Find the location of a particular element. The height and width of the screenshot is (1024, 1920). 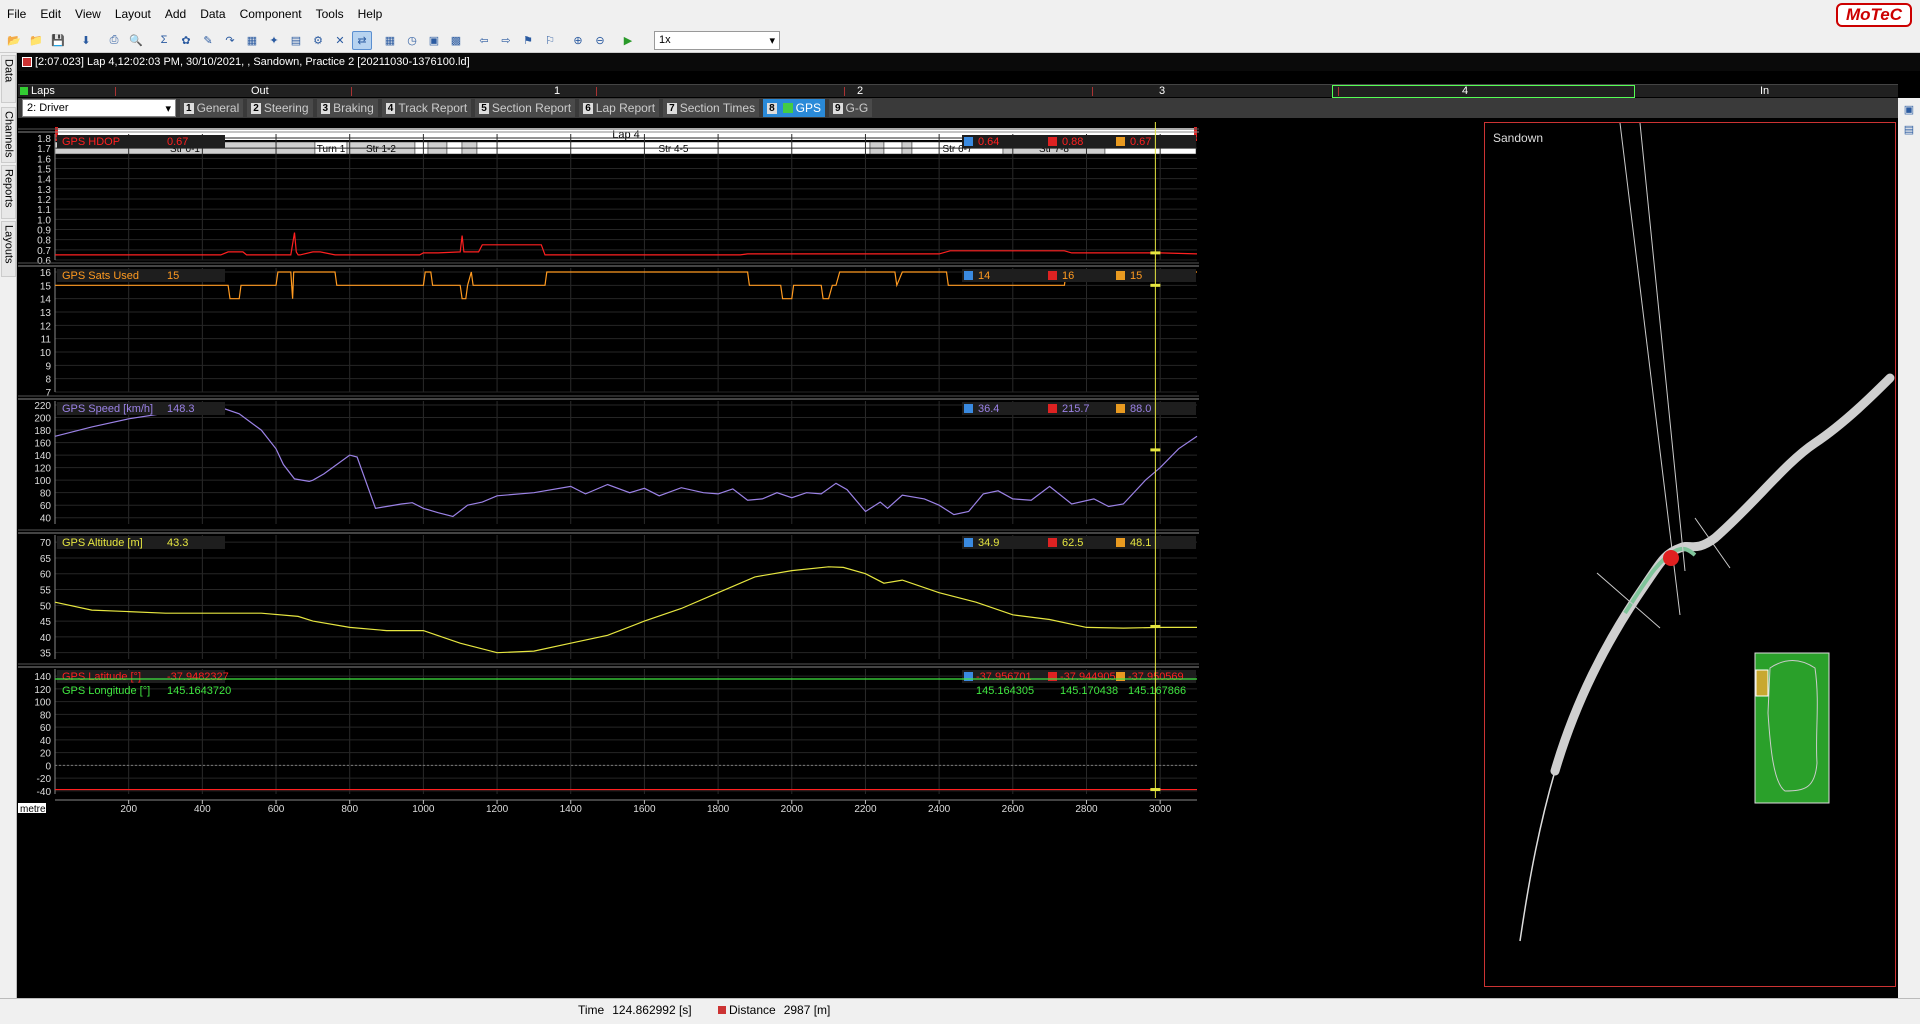

tab-gps: 8 GPS is located at coordinates (794, 108).